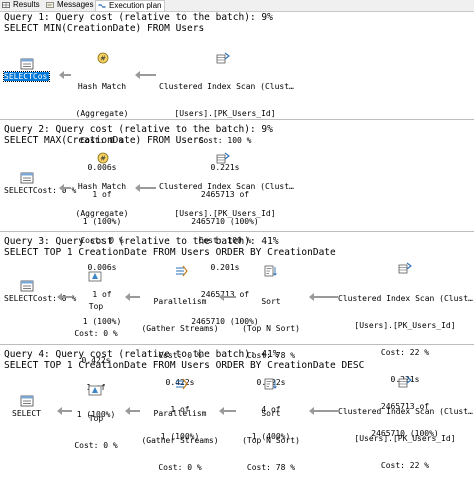  Describe the element at coordinates (104, 140) in the screenshot. I see `query-2-sql: SELECT MAX(CreationDate) FROM Users` at that location.